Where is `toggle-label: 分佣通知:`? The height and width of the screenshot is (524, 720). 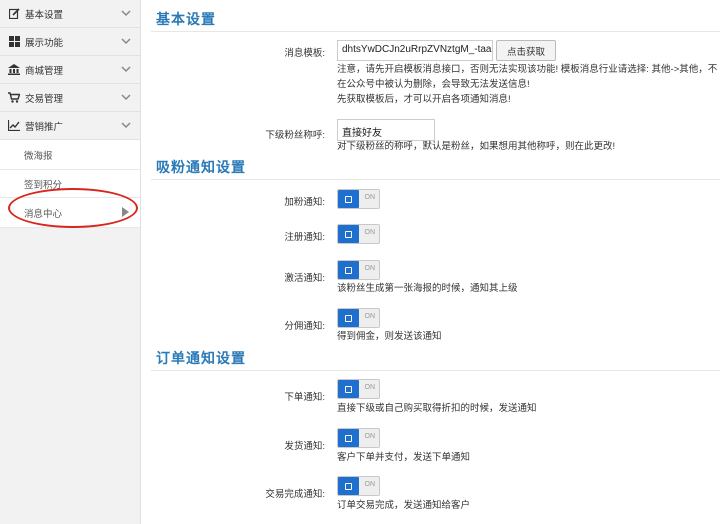 toggle-label: 分佣通知: is located at coordinates (304, 326).